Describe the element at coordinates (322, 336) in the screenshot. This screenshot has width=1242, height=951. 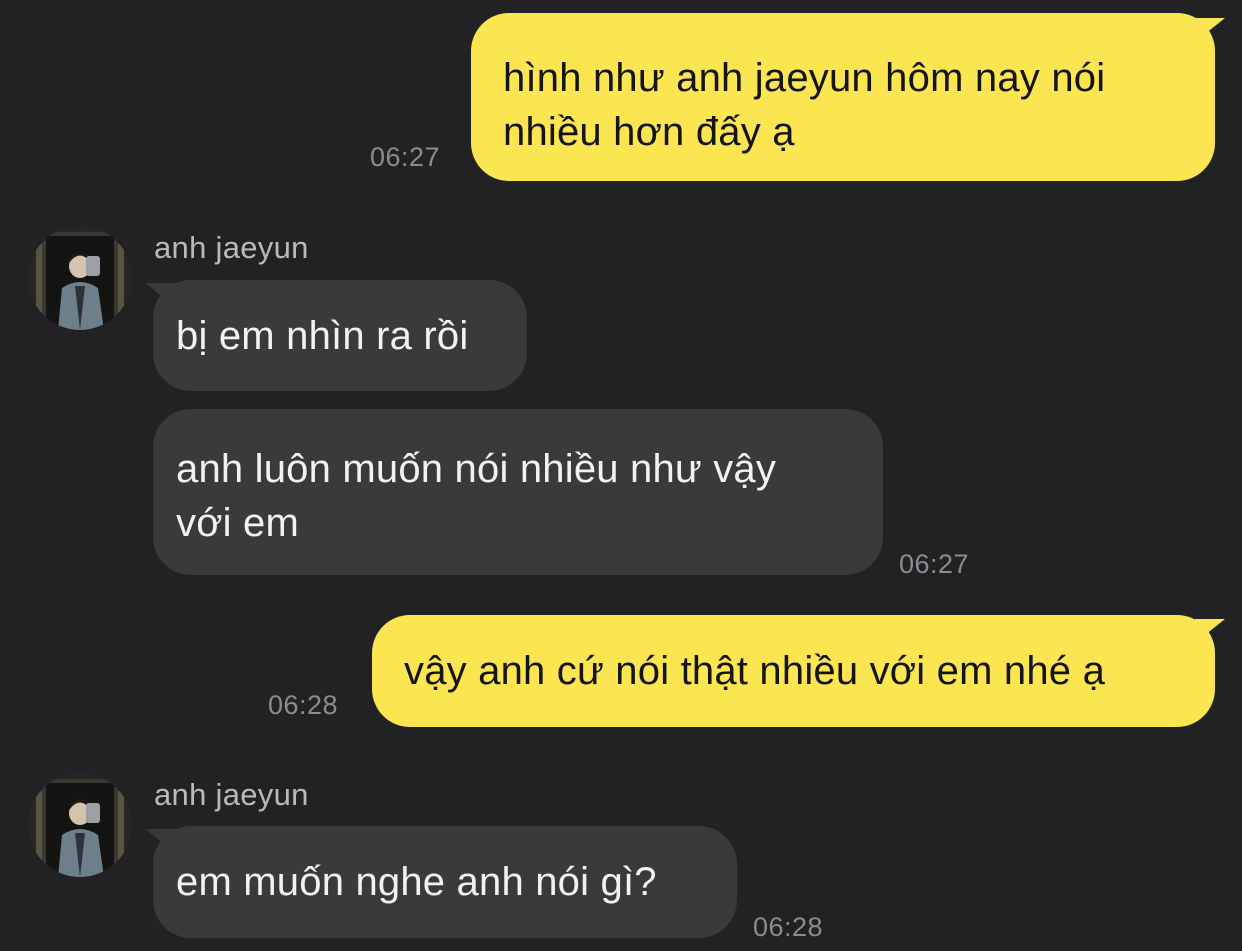
I see `message-text-line: bị em nhìn ra rồi` at that location.